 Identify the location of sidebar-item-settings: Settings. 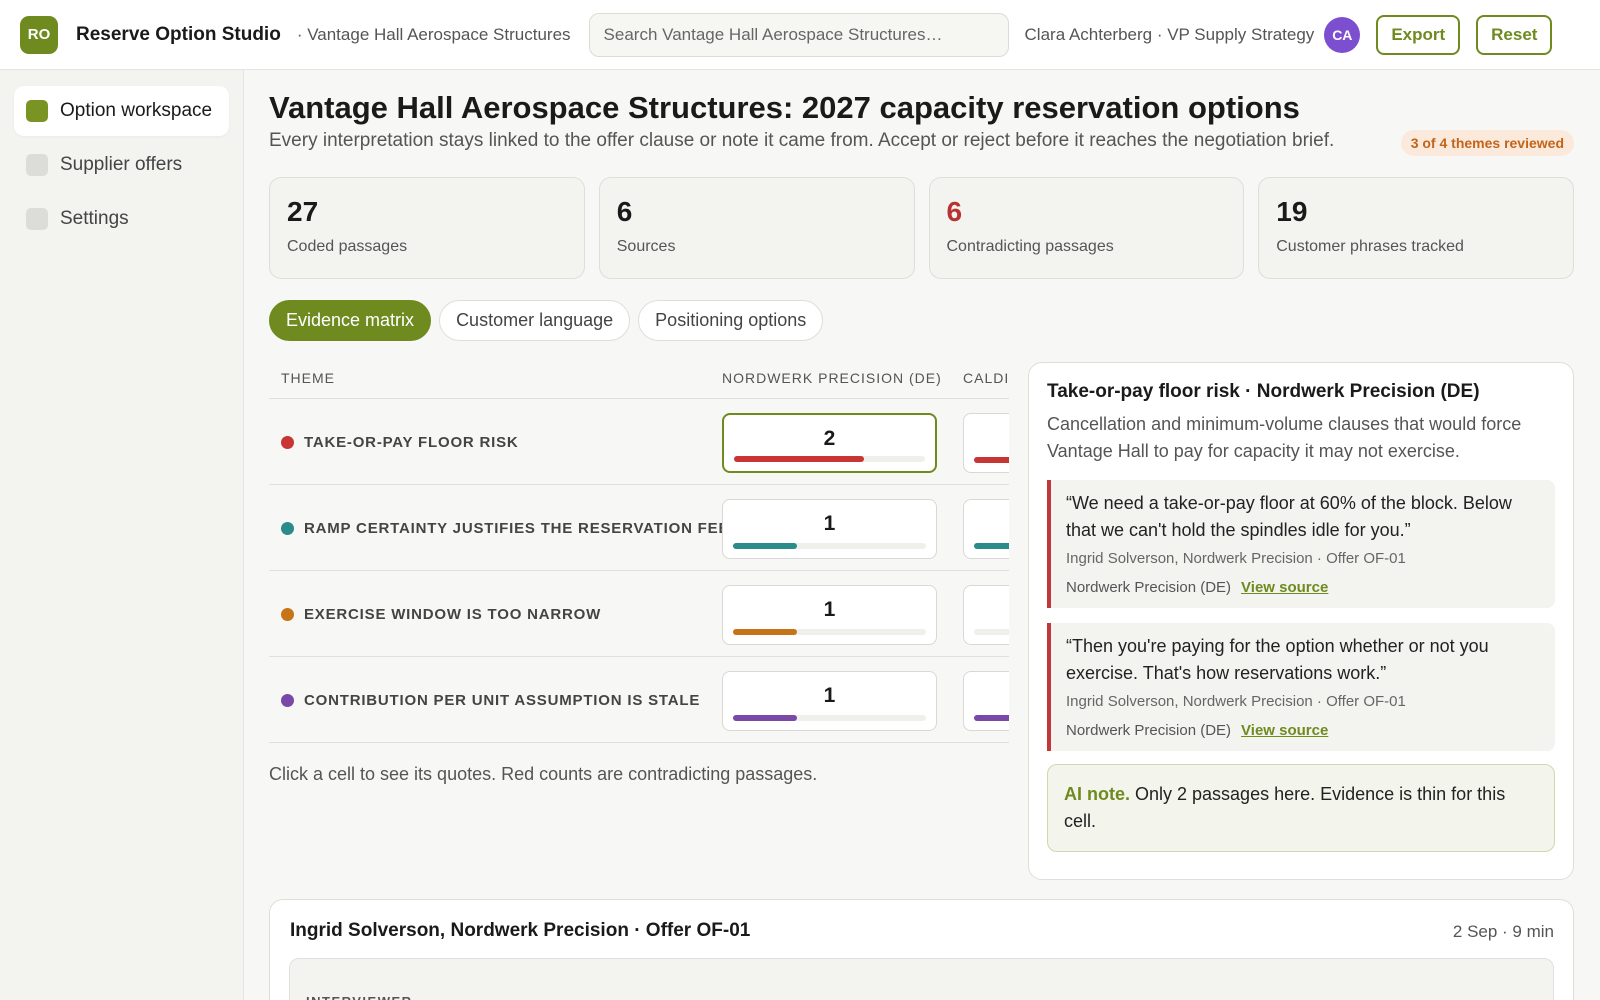
(121, 219).